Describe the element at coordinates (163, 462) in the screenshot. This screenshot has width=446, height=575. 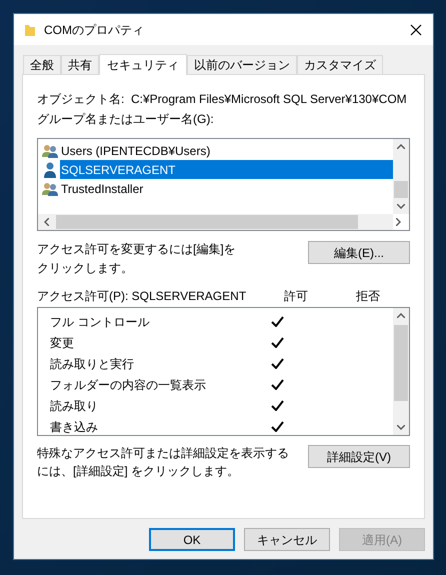
I see `advanced-hint: 特殊なアクセス許可または詳細設定を表示するには、[詳細設定] をクリックします。` at that location.